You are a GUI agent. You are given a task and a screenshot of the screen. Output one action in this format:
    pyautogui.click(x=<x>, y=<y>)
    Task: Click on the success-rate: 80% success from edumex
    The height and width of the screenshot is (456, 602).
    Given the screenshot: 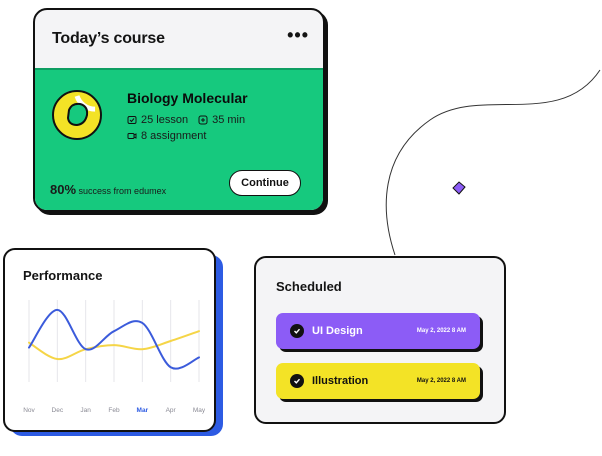 What is the action you would take?
    pyautogui.click(x=108, y=189)
    